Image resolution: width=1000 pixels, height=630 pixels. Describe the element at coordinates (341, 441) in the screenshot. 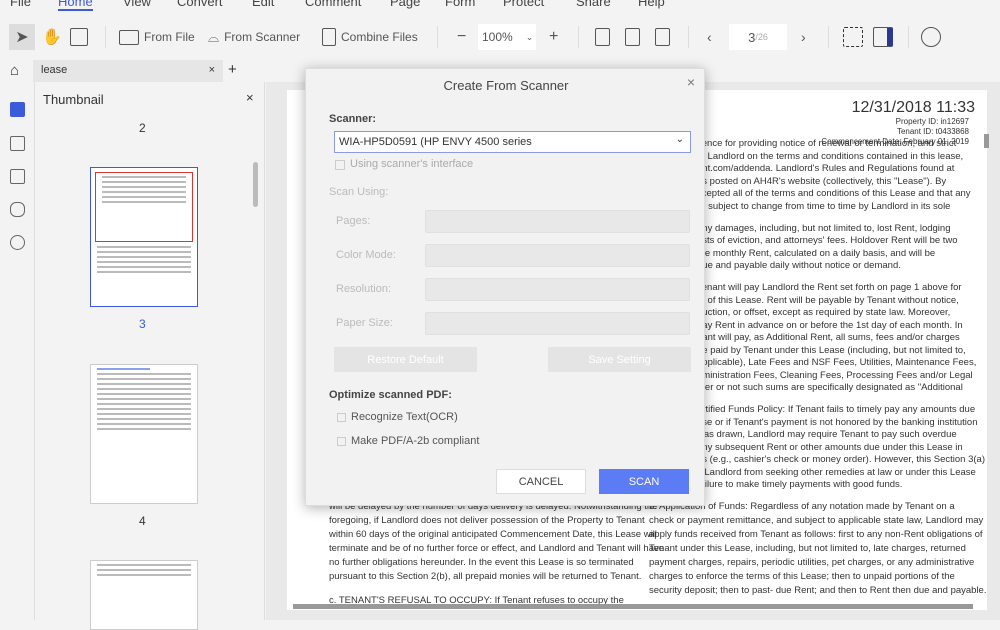

I see `pdfa-checkbox` at that location.